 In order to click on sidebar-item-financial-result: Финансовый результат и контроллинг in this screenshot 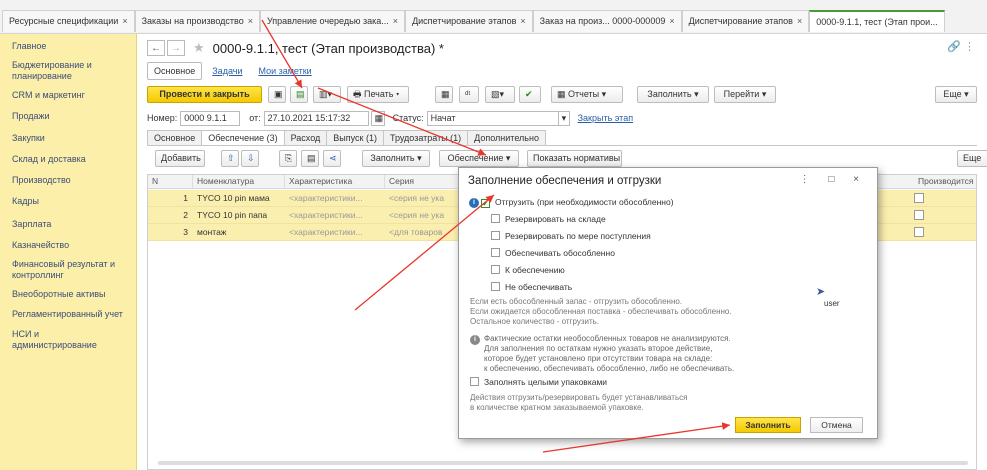, I will do `click(62, 270)`.